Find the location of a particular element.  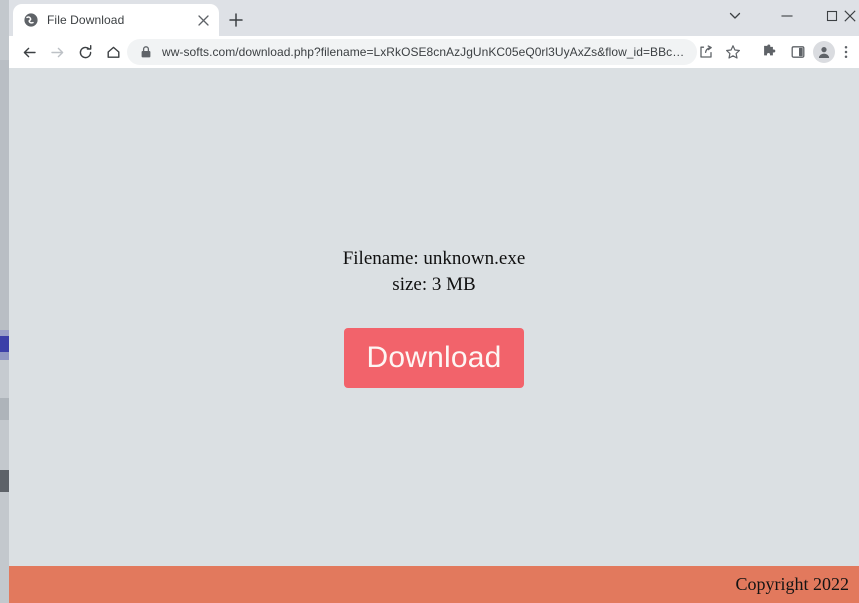

lock-icon is located at coordinates (146, 52).